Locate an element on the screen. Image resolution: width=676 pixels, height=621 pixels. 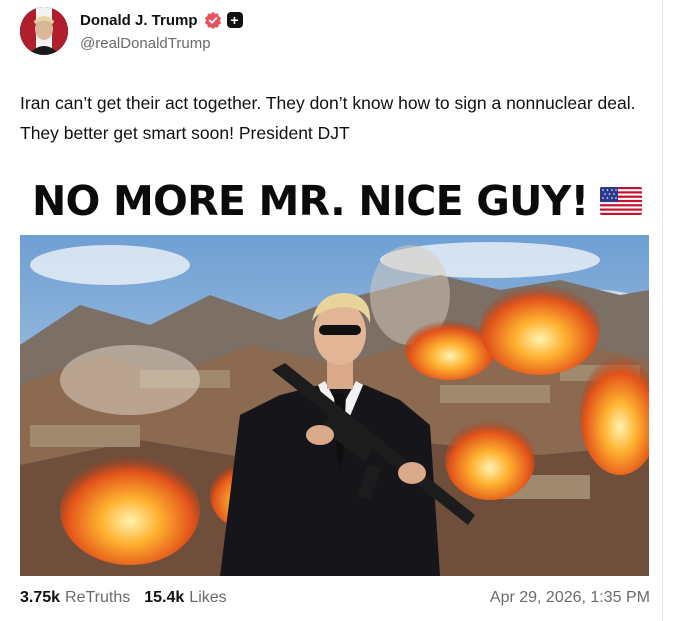
author-name-row: Donald J. Trump + is located at coordinates (161, 20).